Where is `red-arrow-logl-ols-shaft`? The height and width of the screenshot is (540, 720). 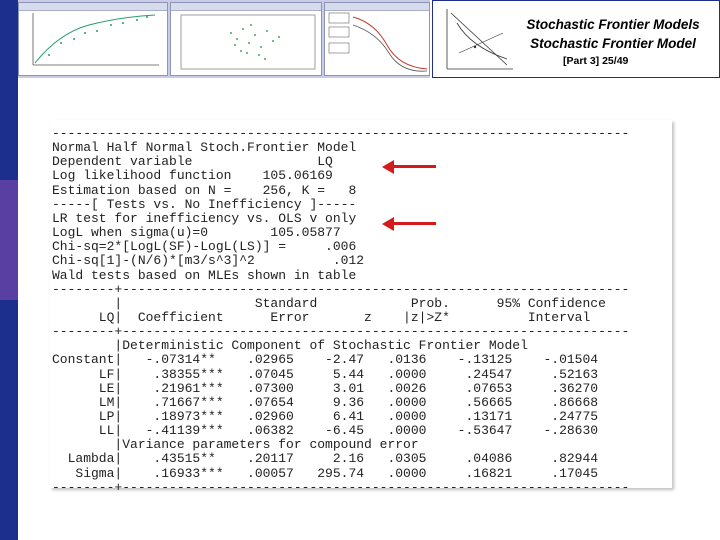
red-arrow-logl-ols-shaft is located at coordinates (414, 223).